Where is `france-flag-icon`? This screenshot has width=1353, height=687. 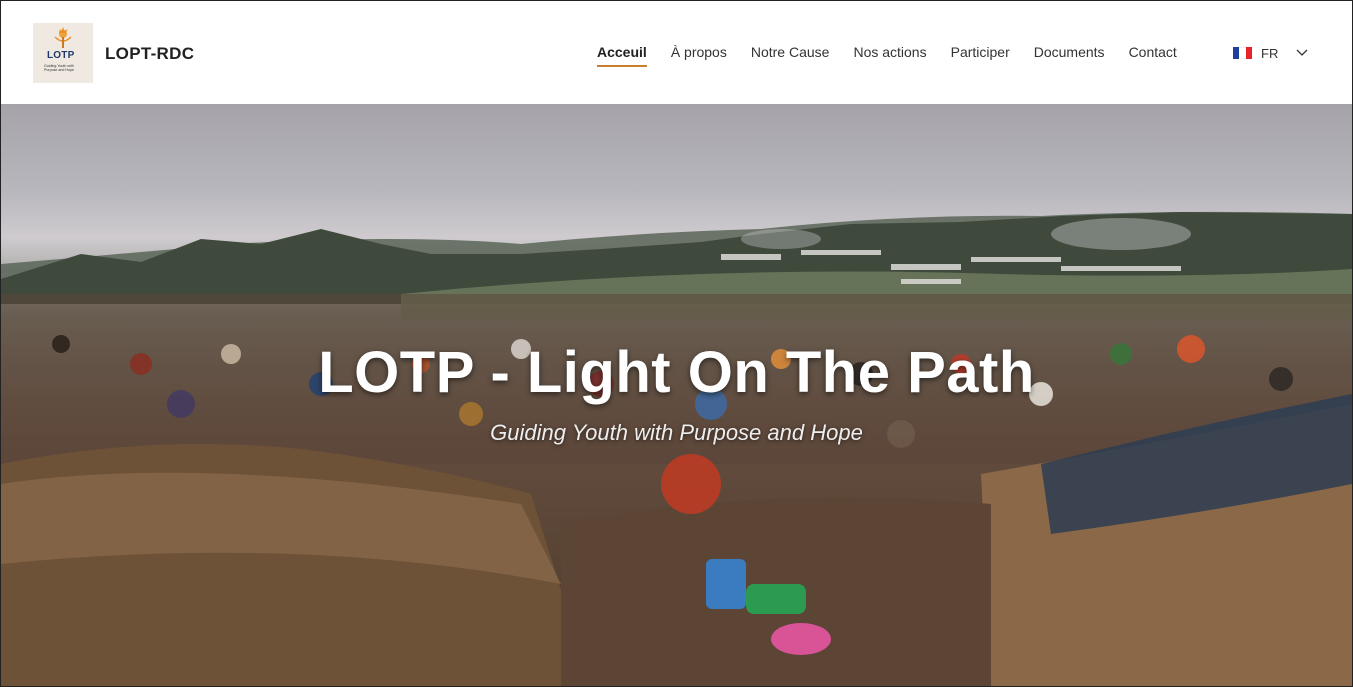
france-flag-icon is located at coordinates (1242, 53).